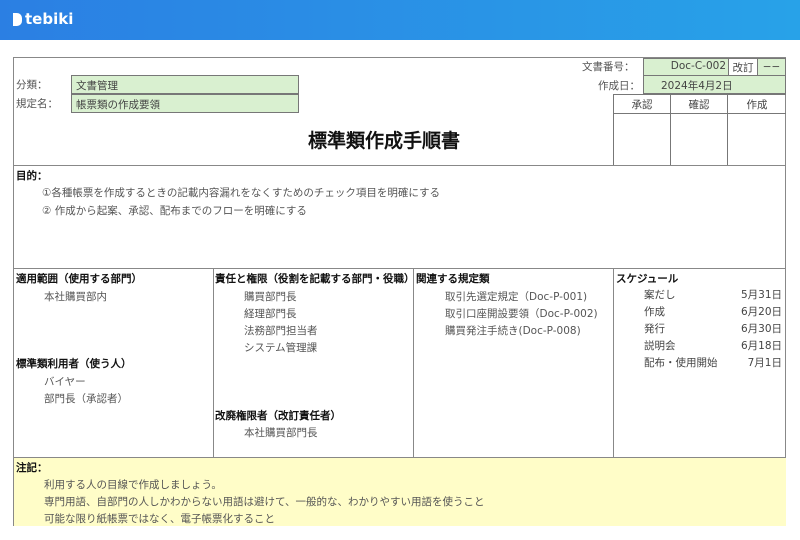 This screenshot has height=540, width=800. Describe the element at coordinates (761, 295) in the screenshot. I see `schedule-date: 5月31日` at that location.